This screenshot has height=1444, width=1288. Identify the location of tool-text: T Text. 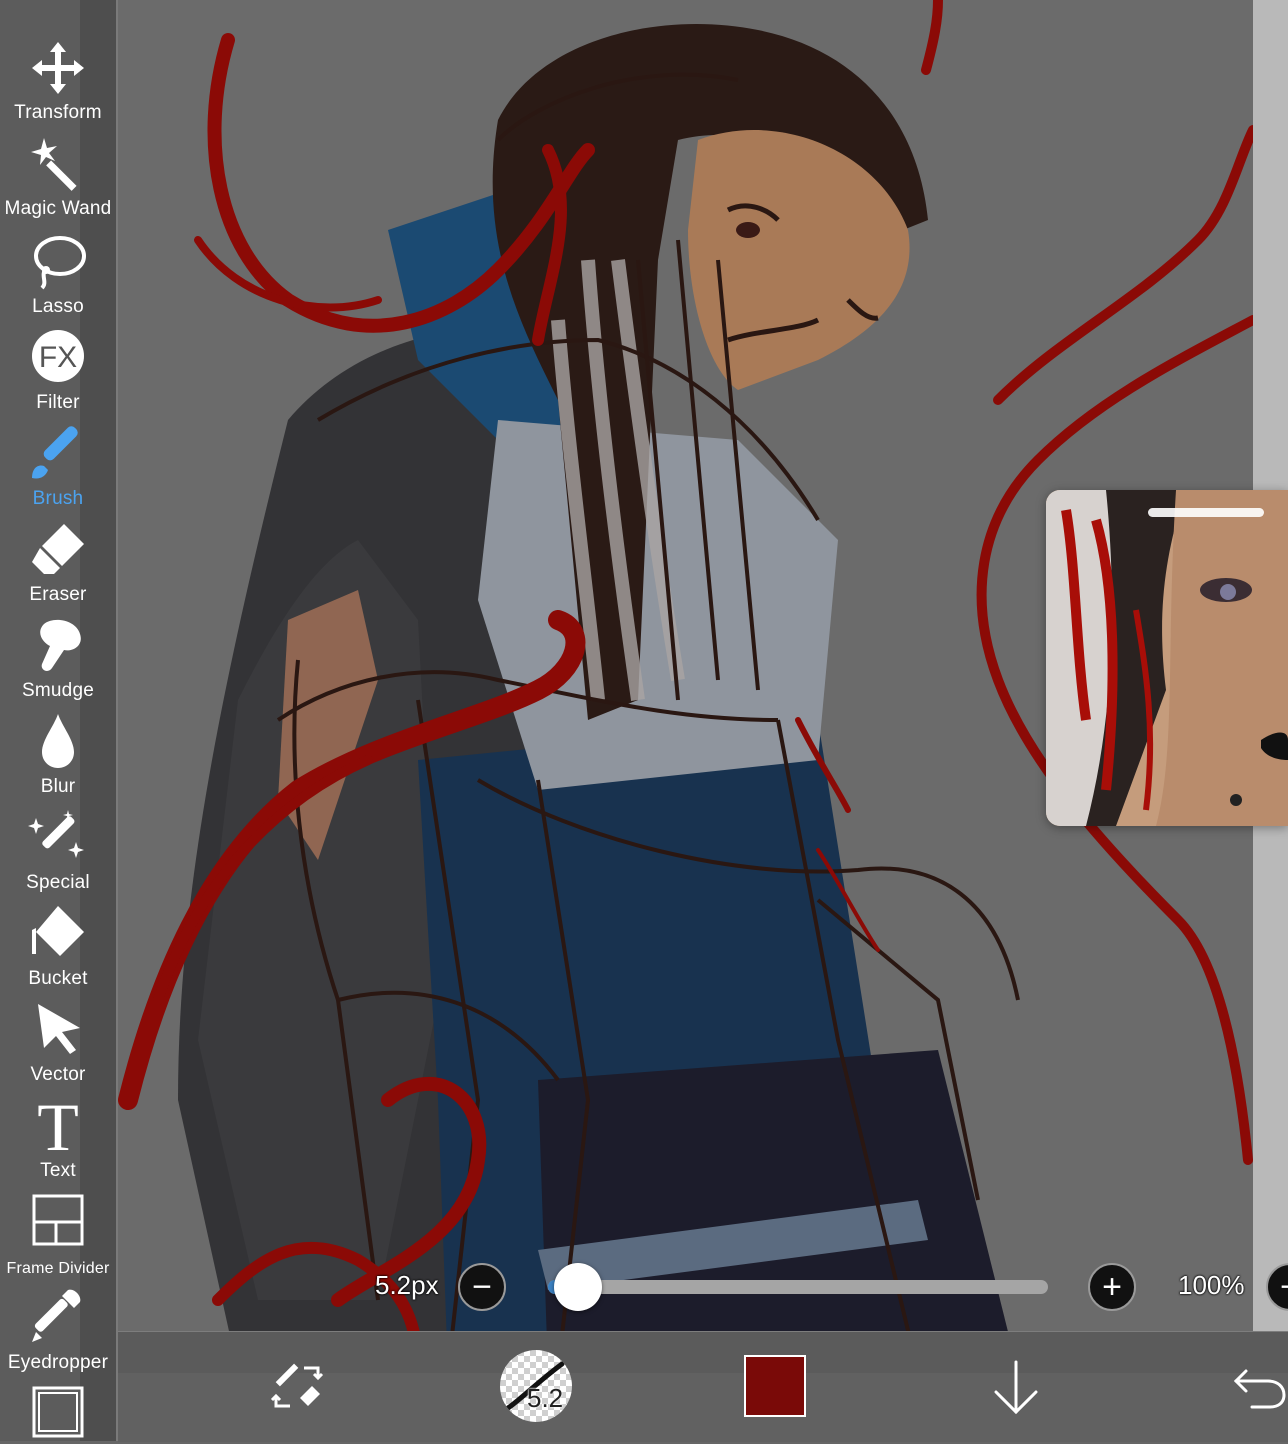
(58, 1144).